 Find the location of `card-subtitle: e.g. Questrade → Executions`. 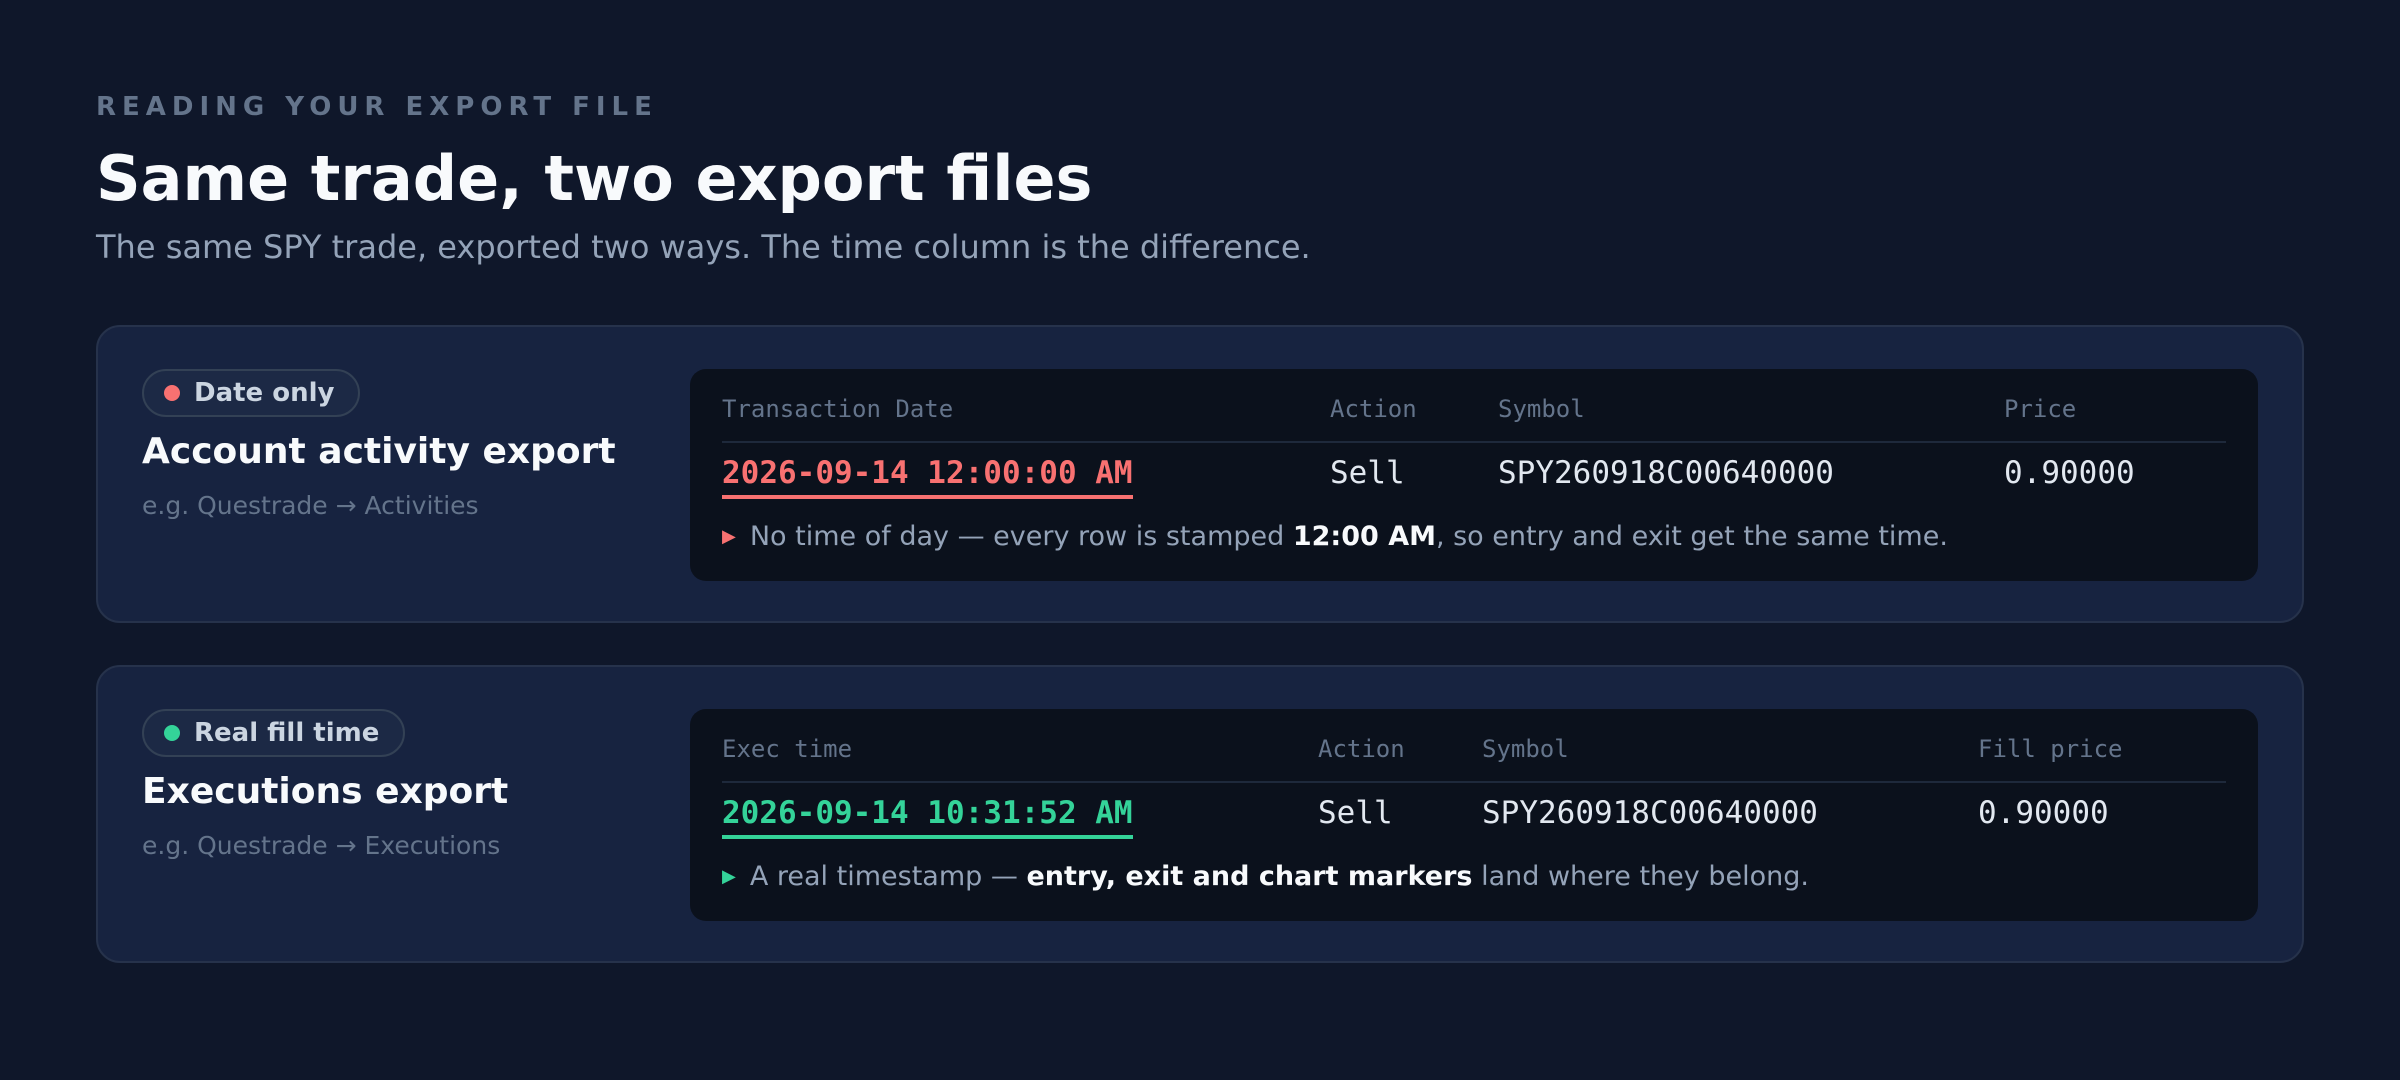

card-subtitle: e.g. Questrade → Executions is located at coordinates (321, 845).